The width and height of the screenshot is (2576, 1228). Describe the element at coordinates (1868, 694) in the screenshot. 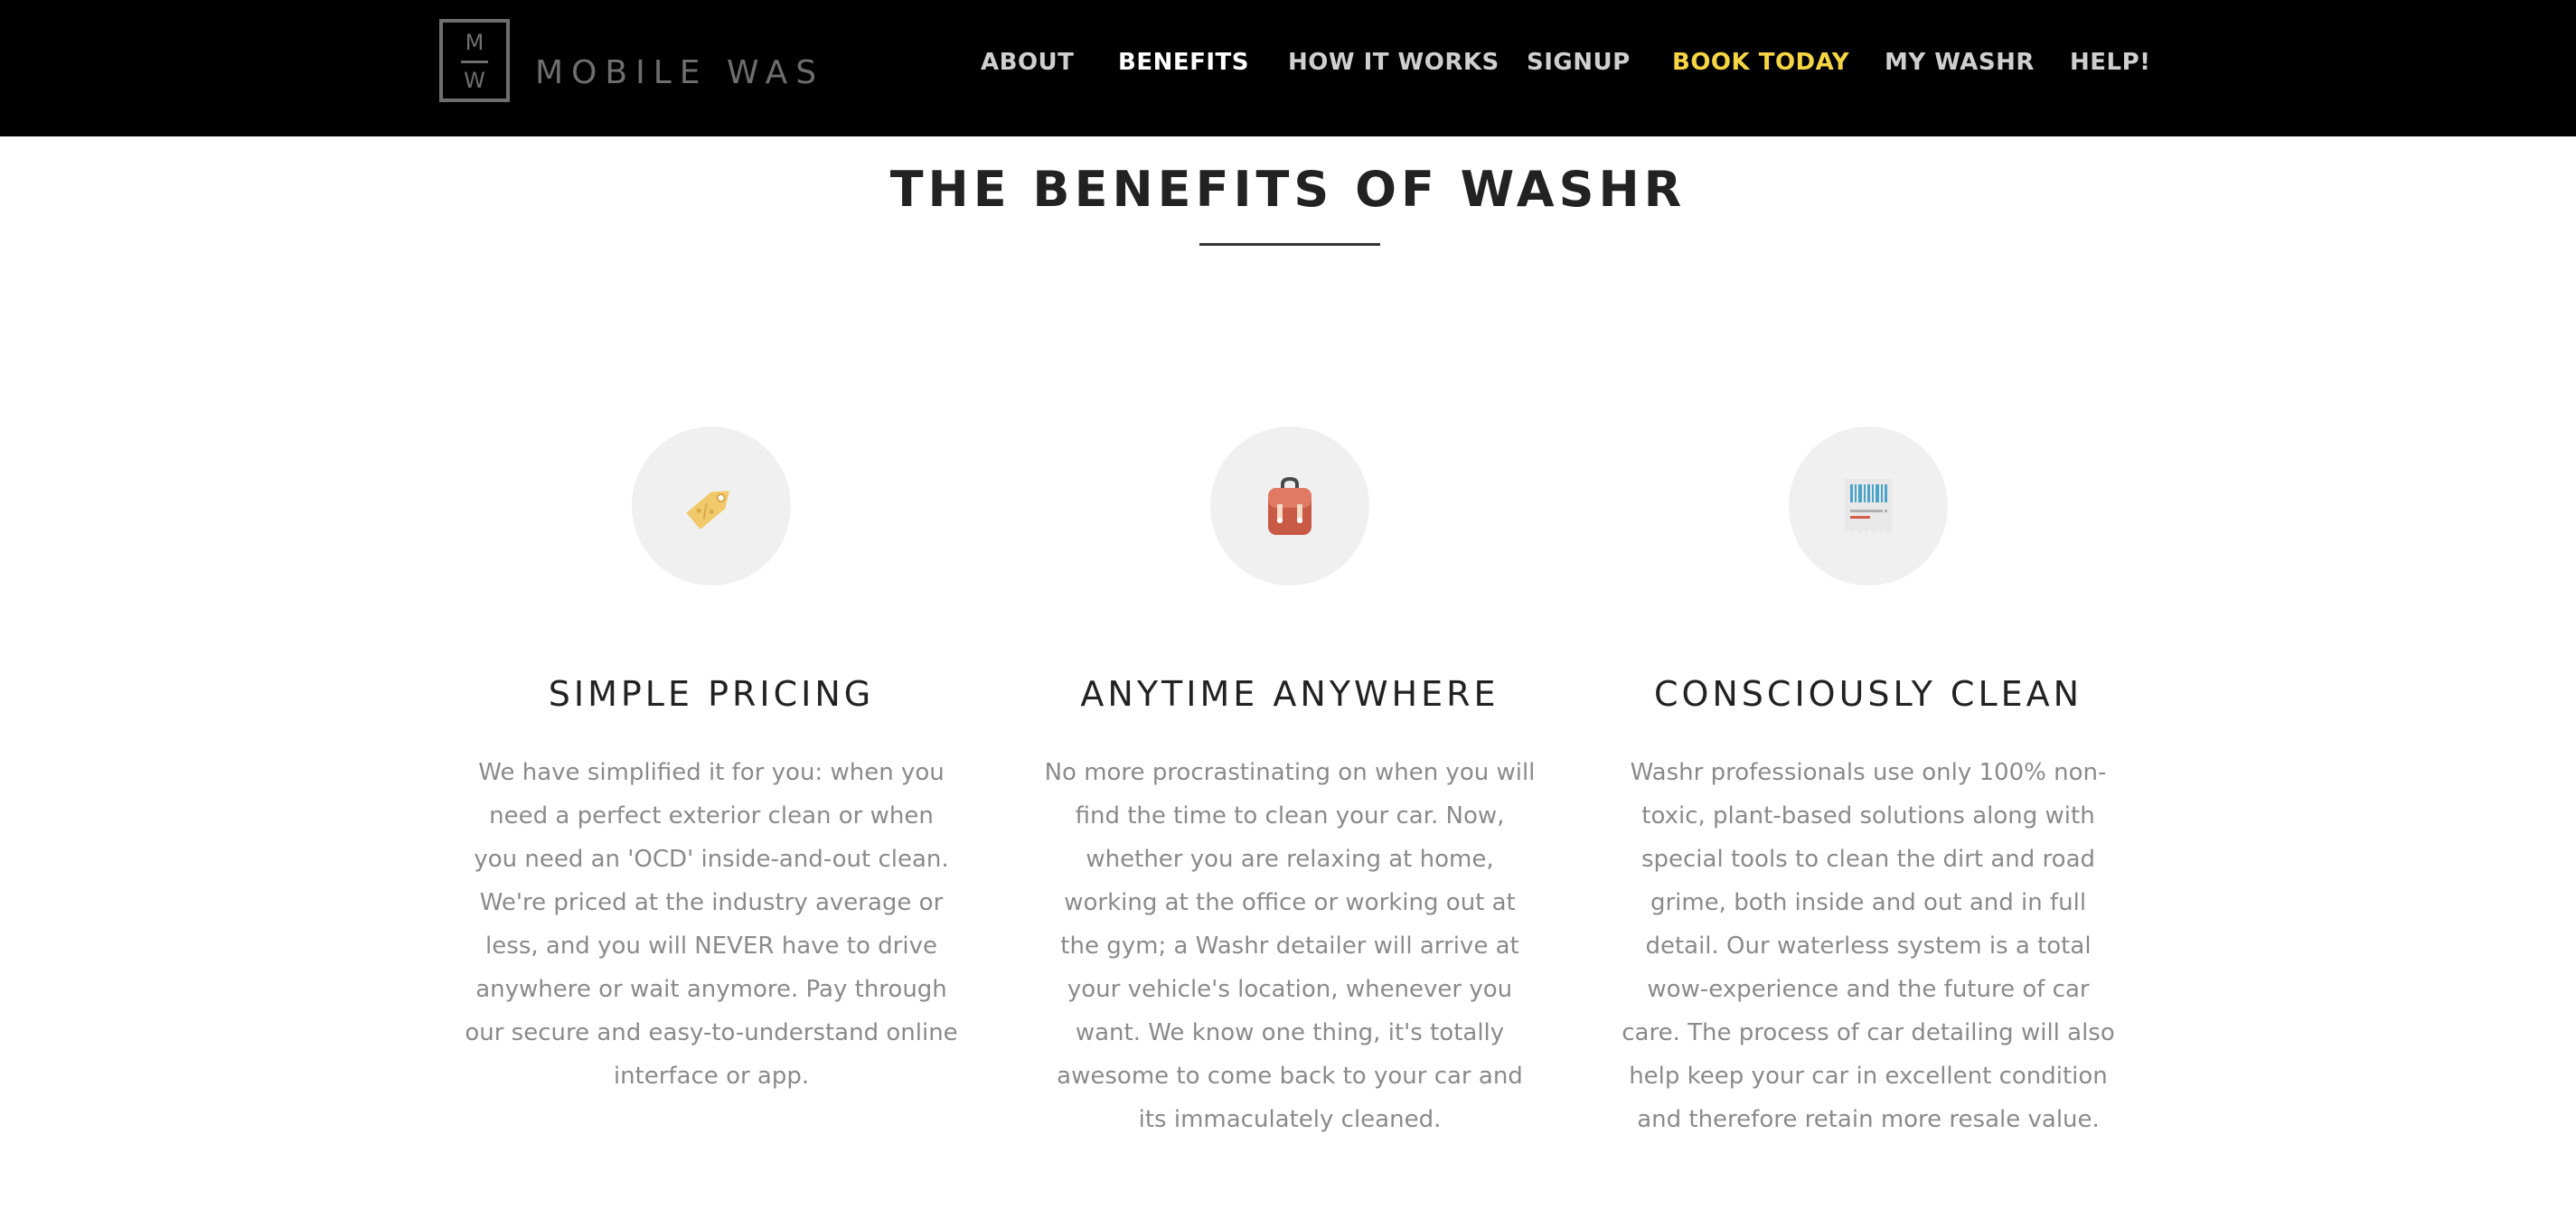

I see `benefit-title-clean: CONSCIOUSLY CLEAN` at that location.